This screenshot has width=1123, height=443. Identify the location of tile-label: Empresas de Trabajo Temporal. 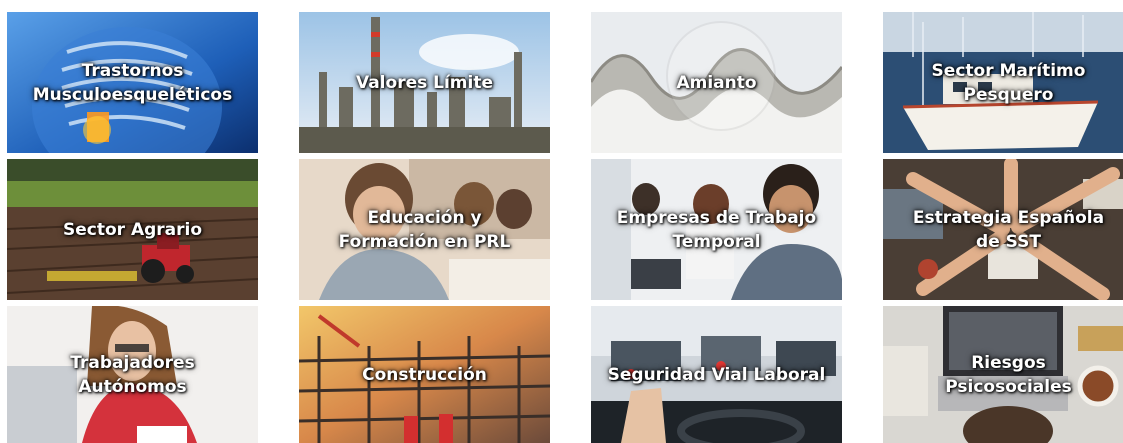
(716, 229).